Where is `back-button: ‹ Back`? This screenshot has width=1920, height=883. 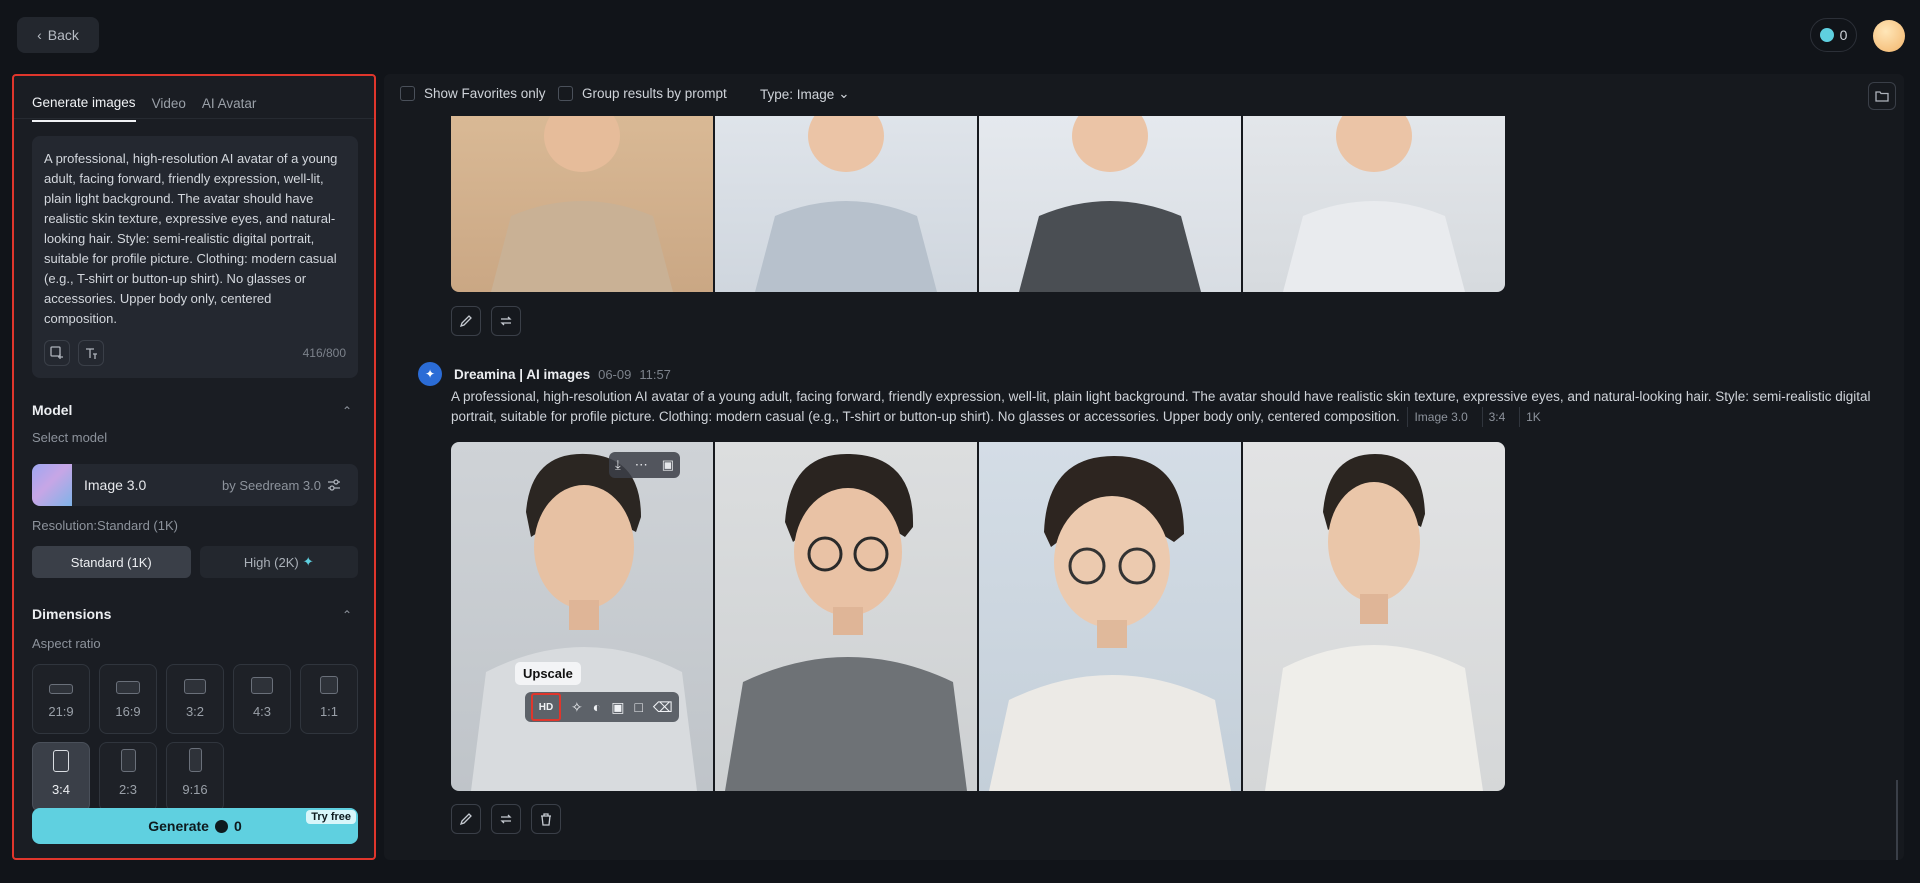
back-button: ‹ Back is located at coordinates (58, 35).